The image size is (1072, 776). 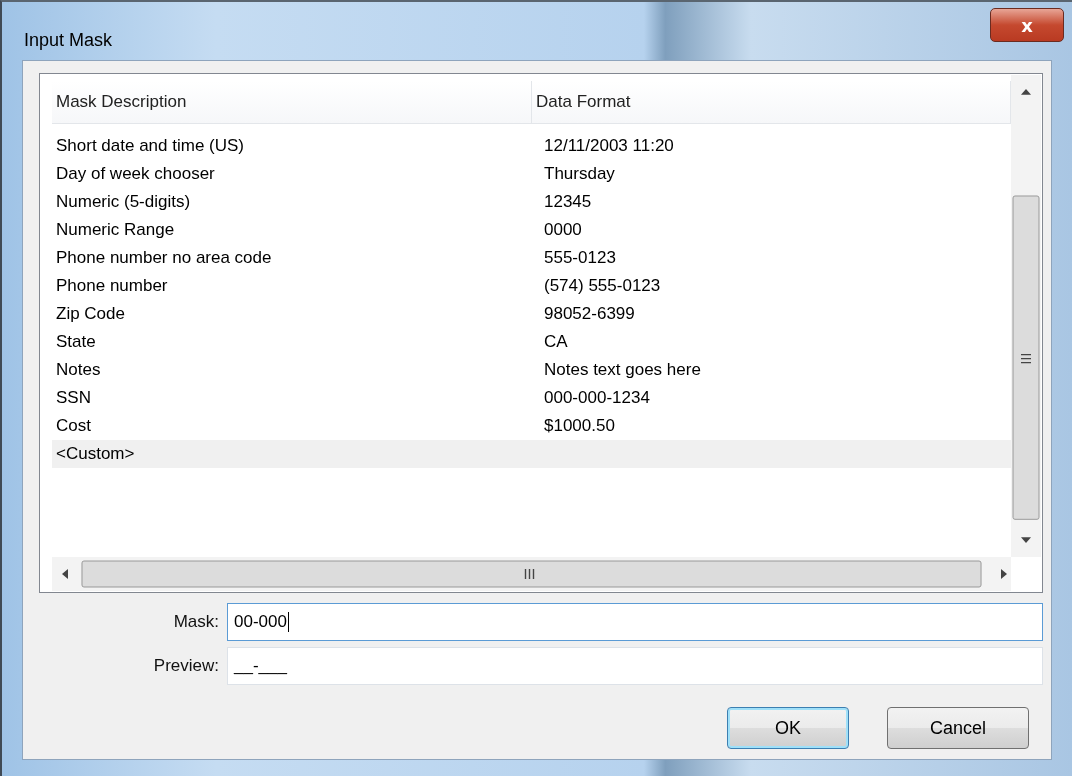 What do you see at coordinates (292, 102) in the screenshot?
I see `column-header: Mask Description` at bounding box center [292, 102].